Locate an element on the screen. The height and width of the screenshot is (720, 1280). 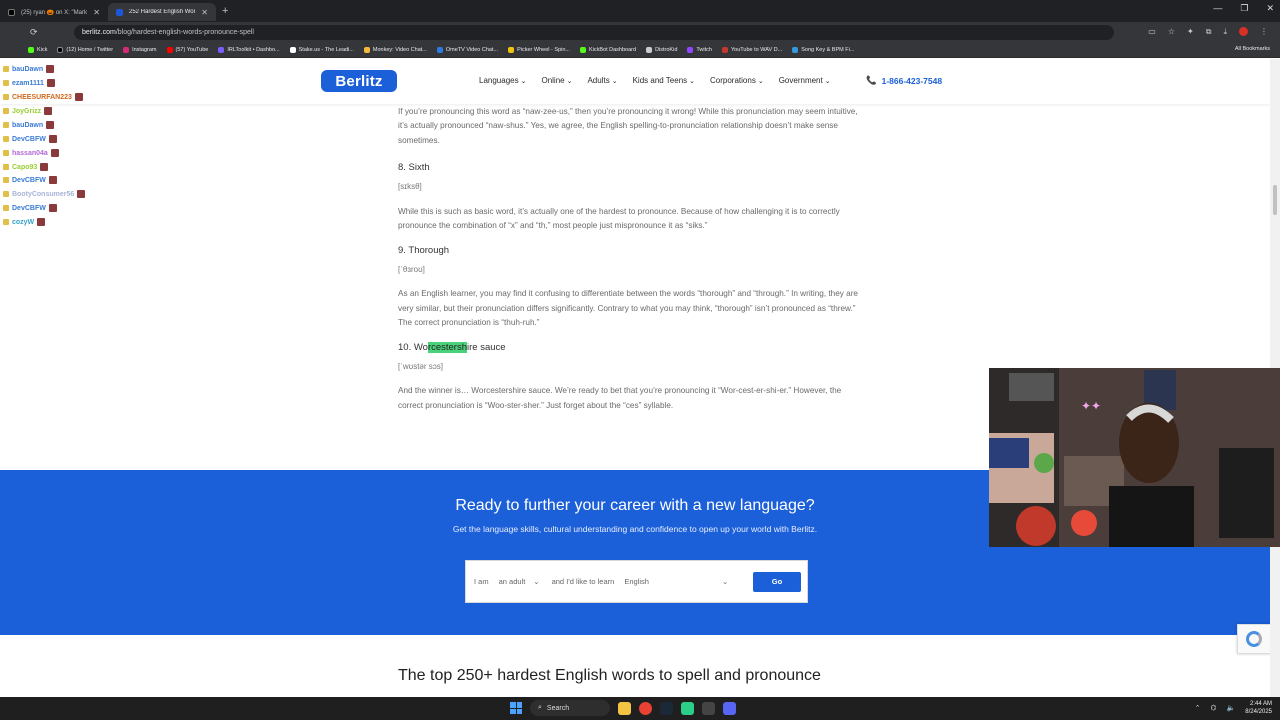
puzzle-icon: ⧉ is located at coordinates (1209, 32).